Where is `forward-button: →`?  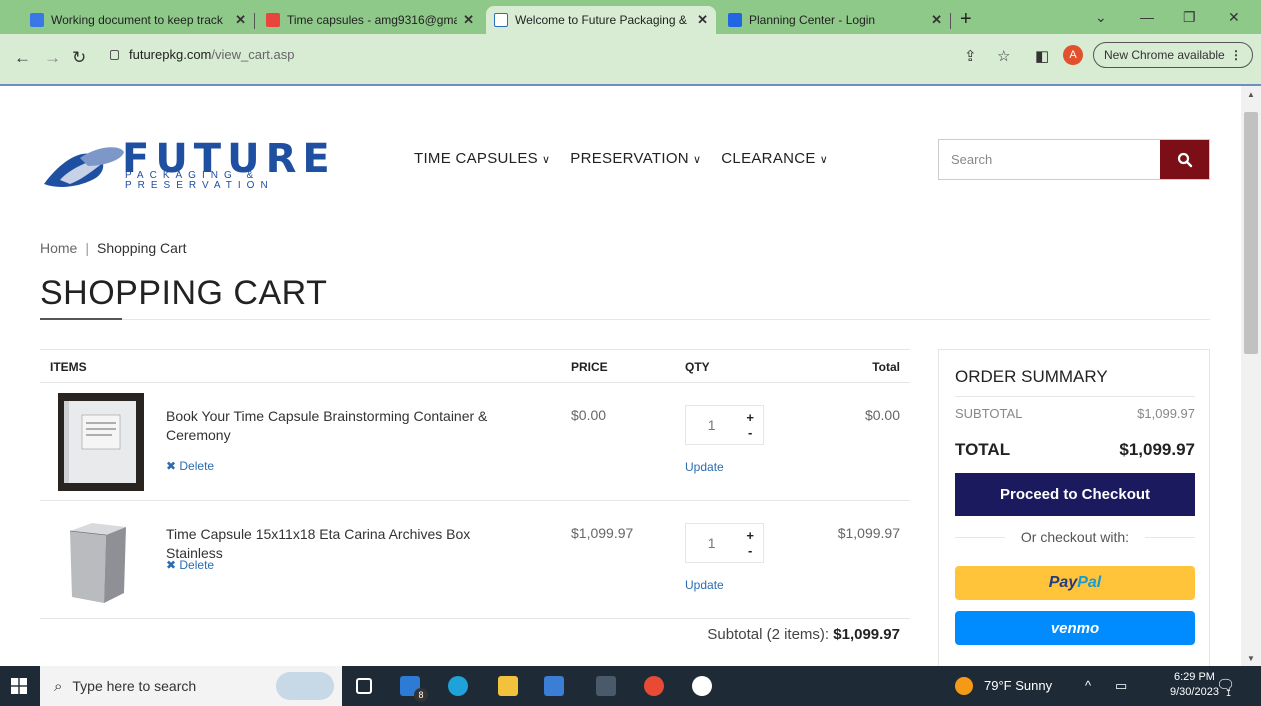
forward-button: → is located at coordinates (52, 58).